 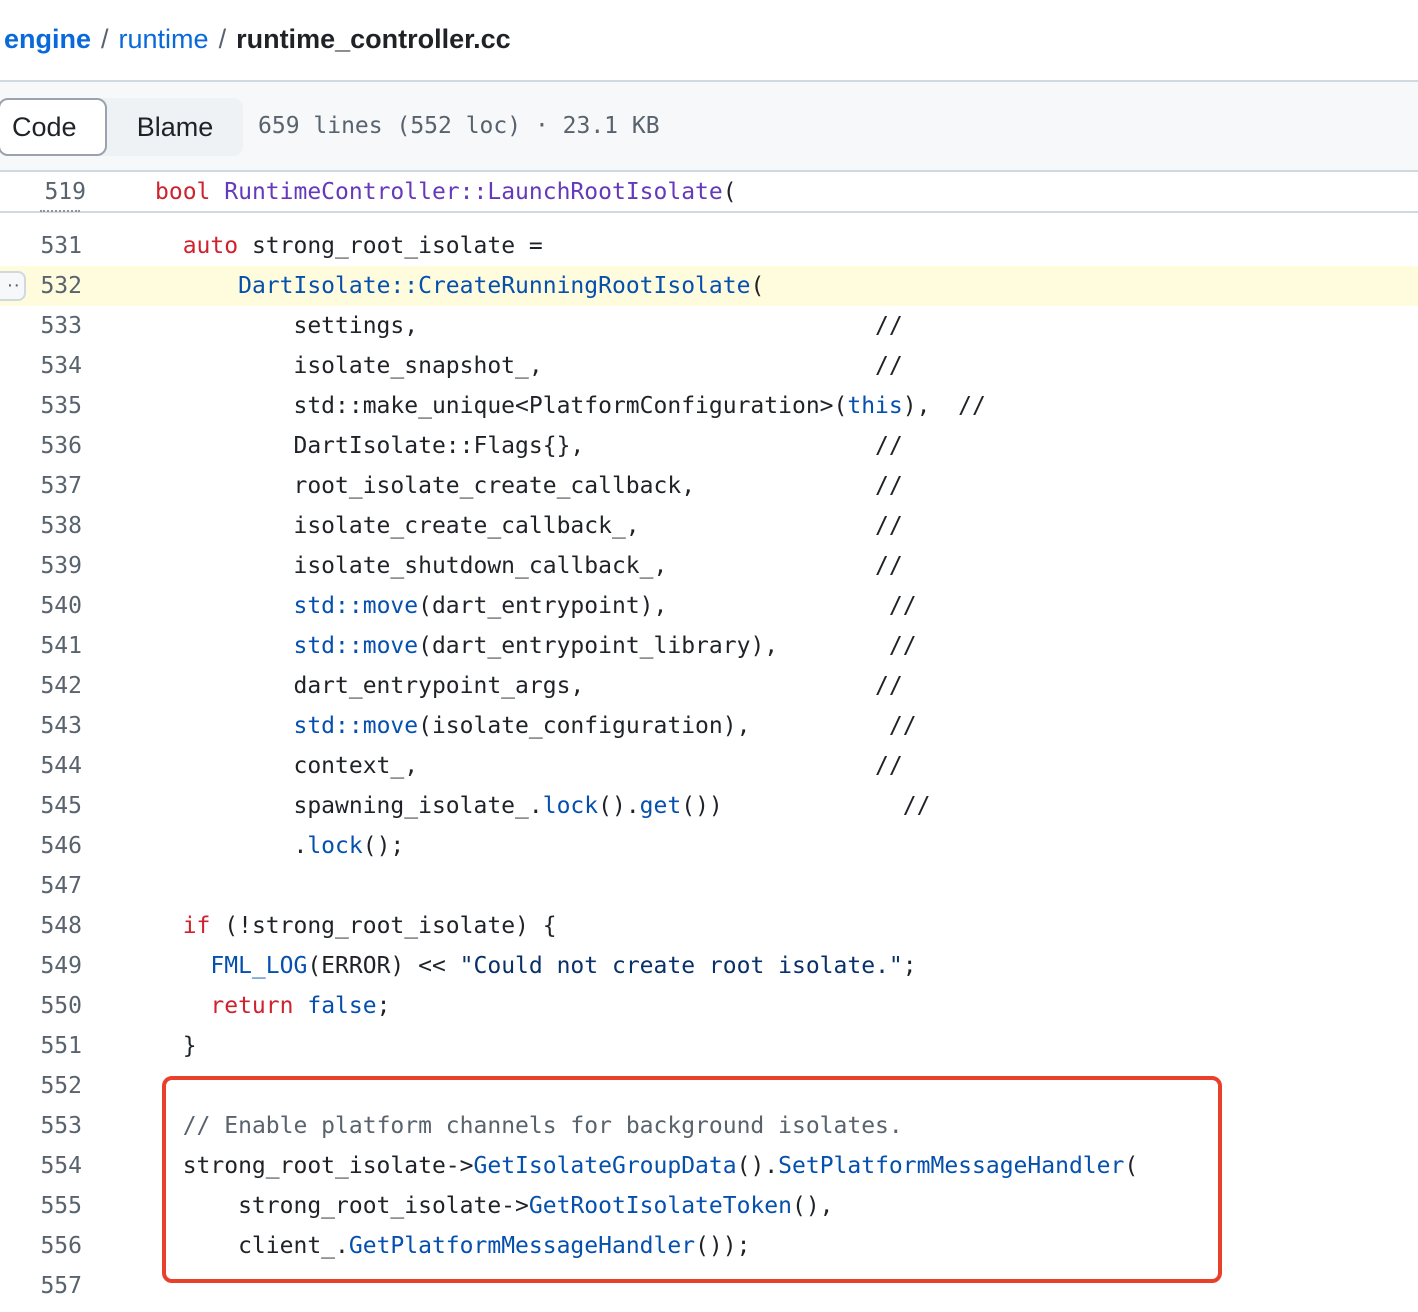 I want to click on code-line: 545 spawning_isolate_.lock().get()) //, so click(x=709, y=806).